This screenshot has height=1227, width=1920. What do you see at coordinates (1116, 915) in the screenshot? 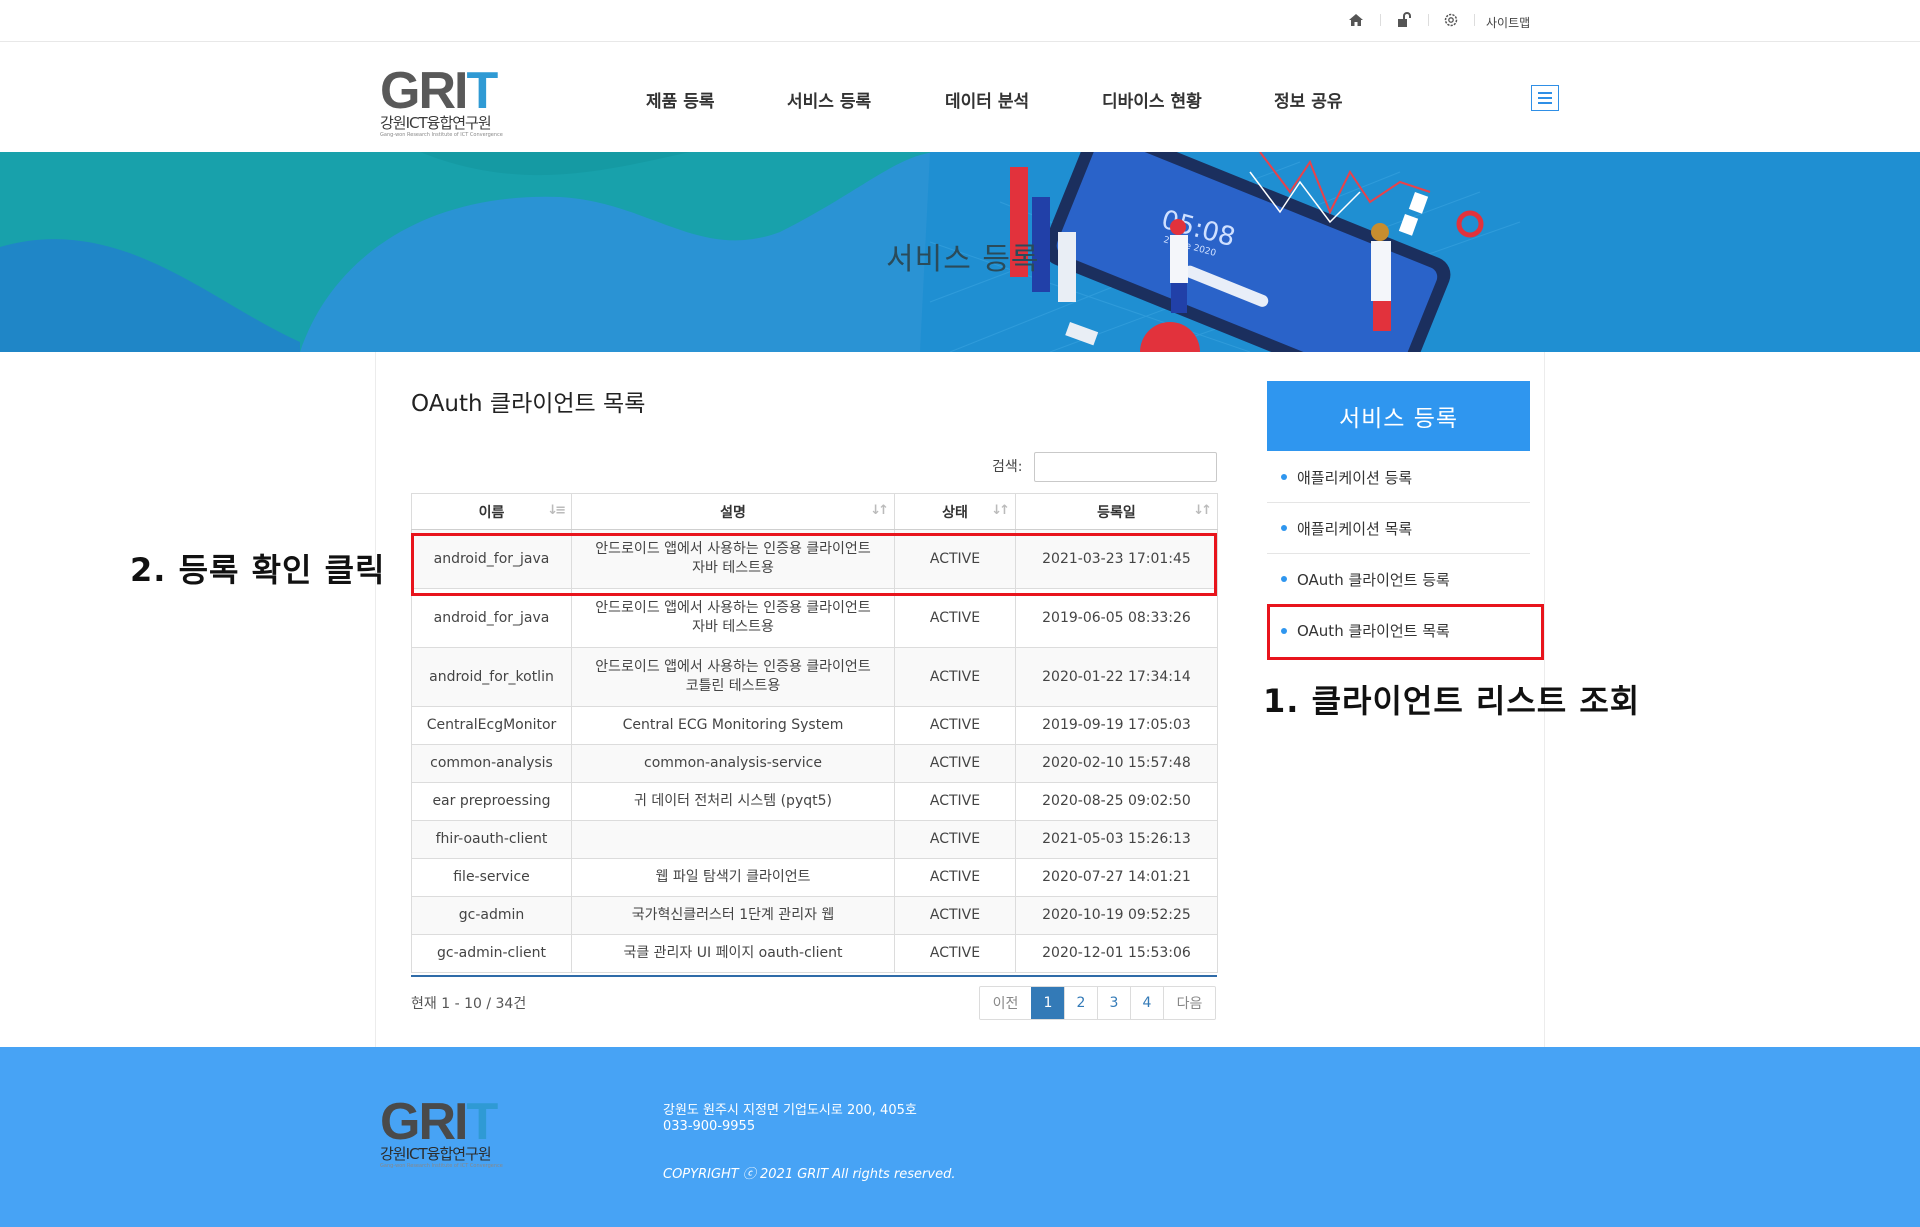
I see `cell-date: 2020-10-19 09:52:25` at bounding box center [1116, 915].